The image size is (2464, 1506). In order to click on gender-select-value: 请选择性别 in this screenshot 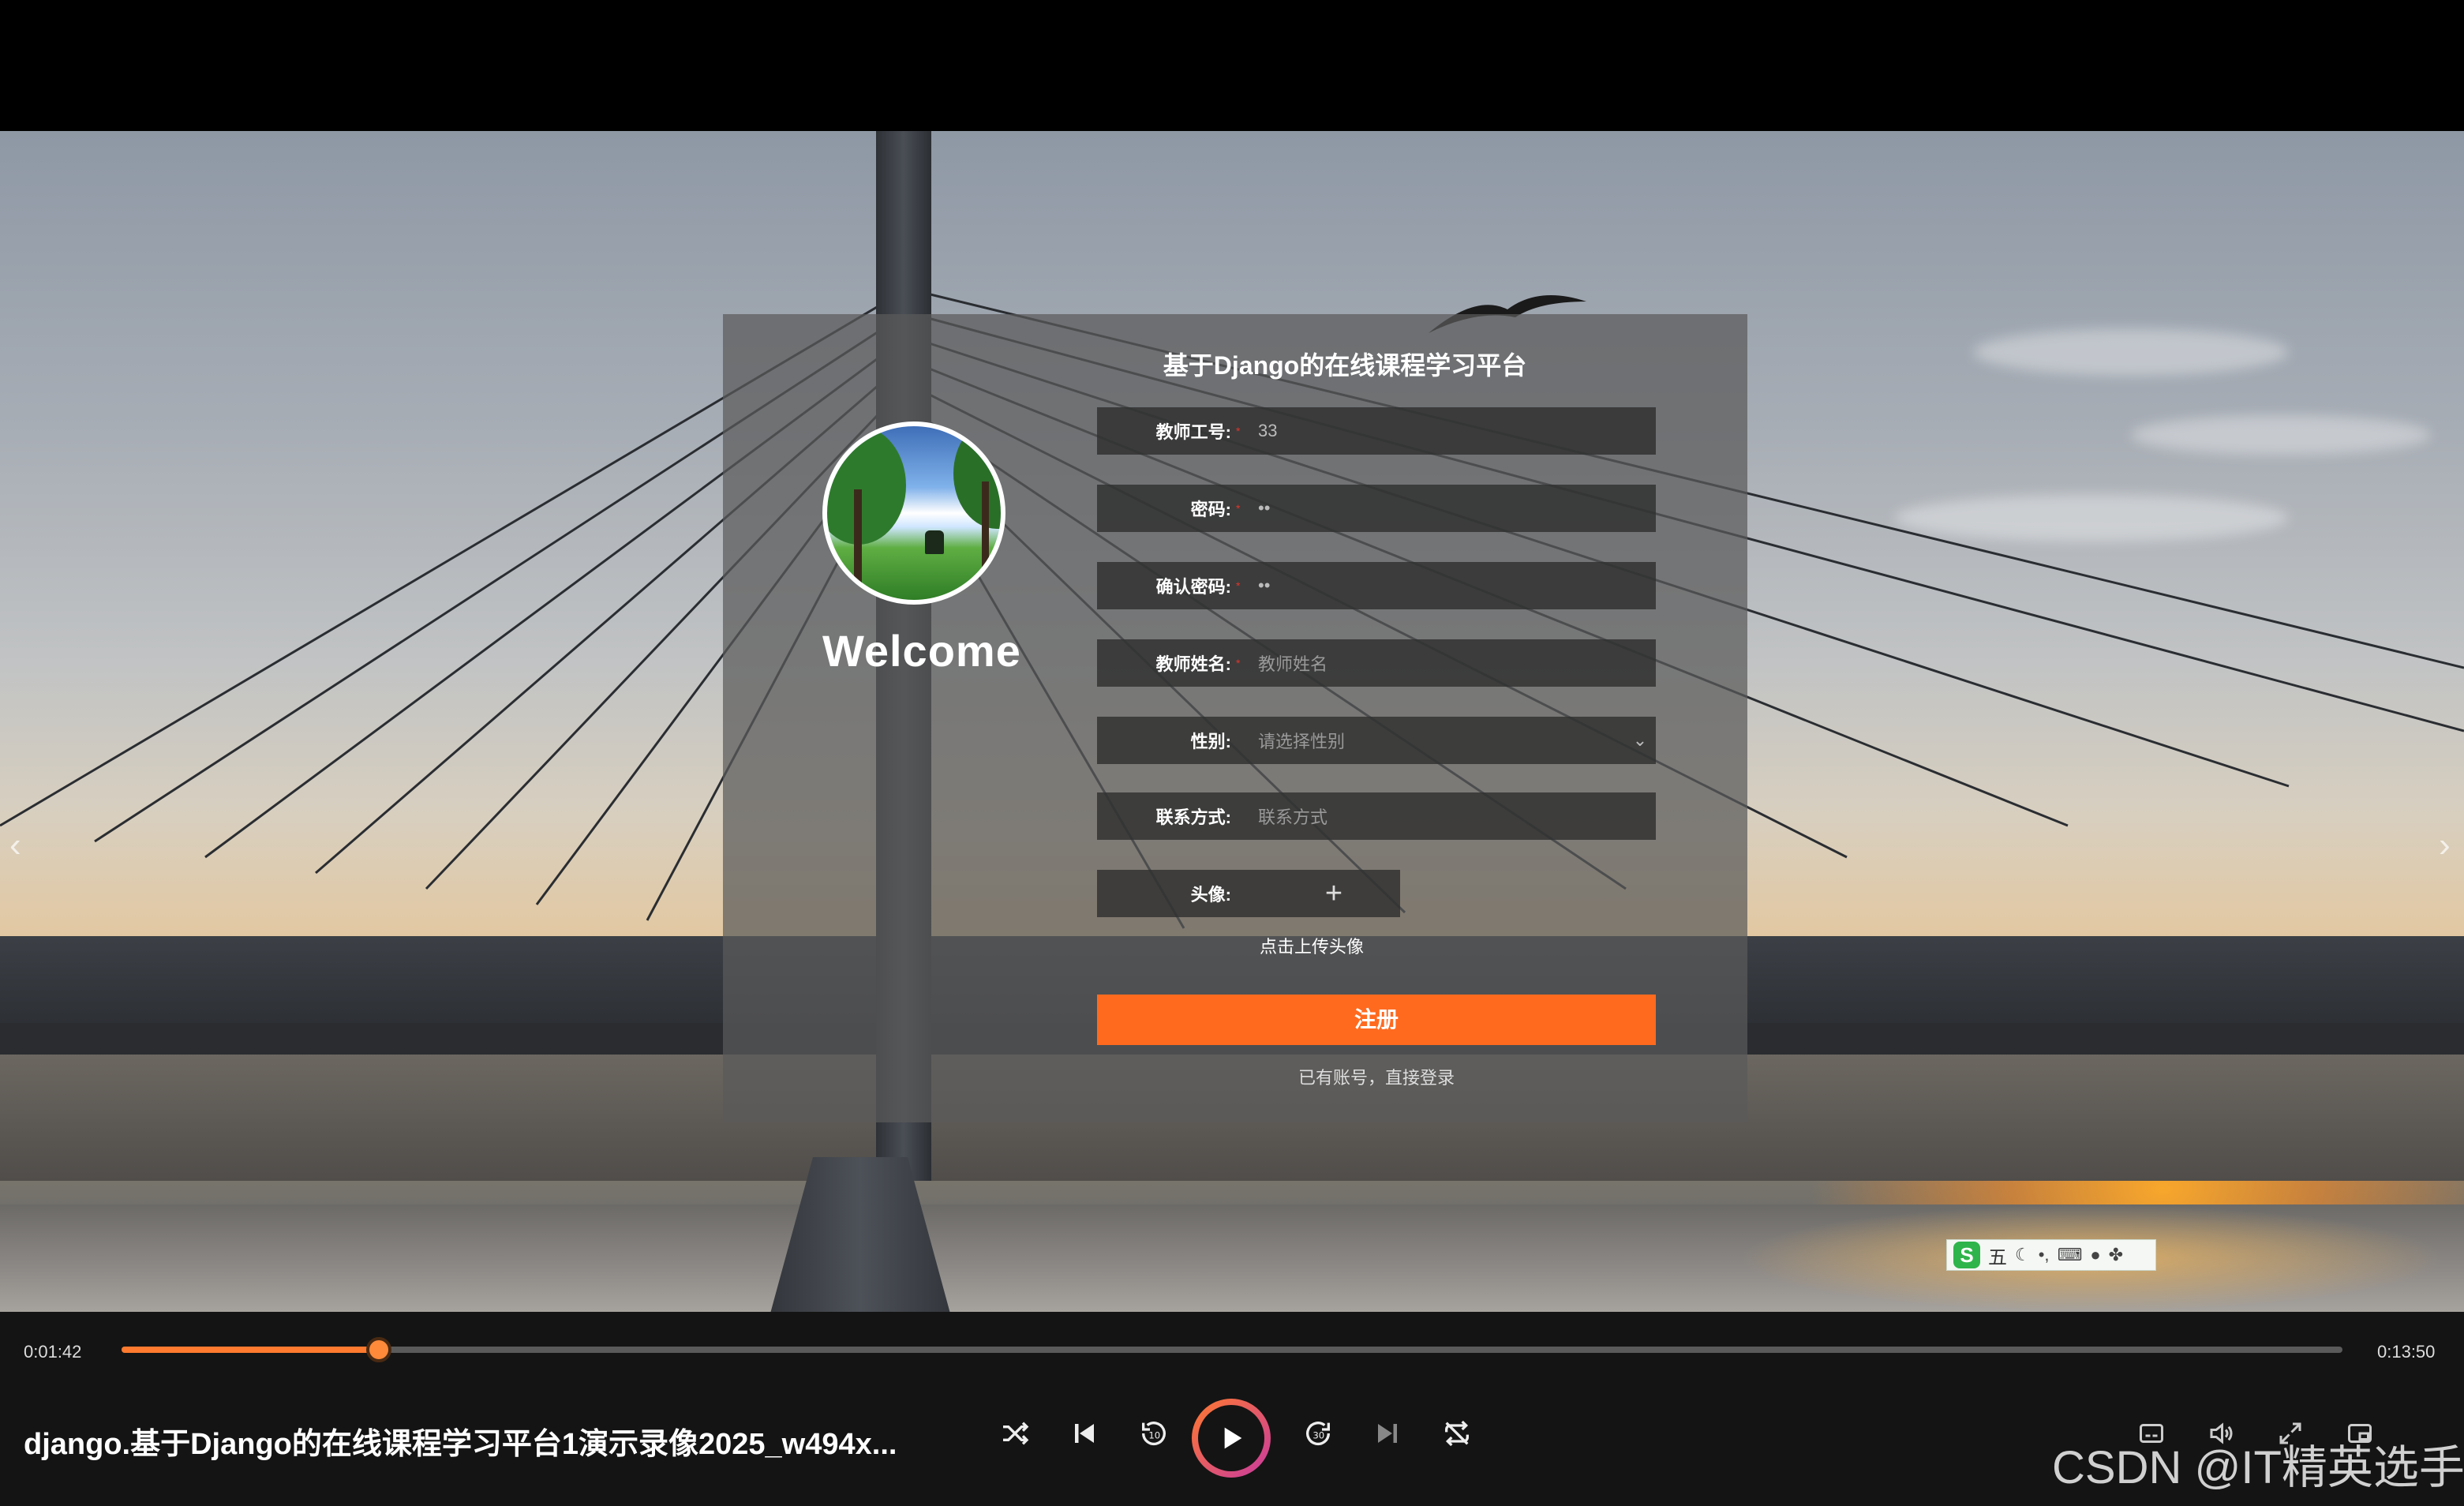, I will do `click(1435, 741)`.